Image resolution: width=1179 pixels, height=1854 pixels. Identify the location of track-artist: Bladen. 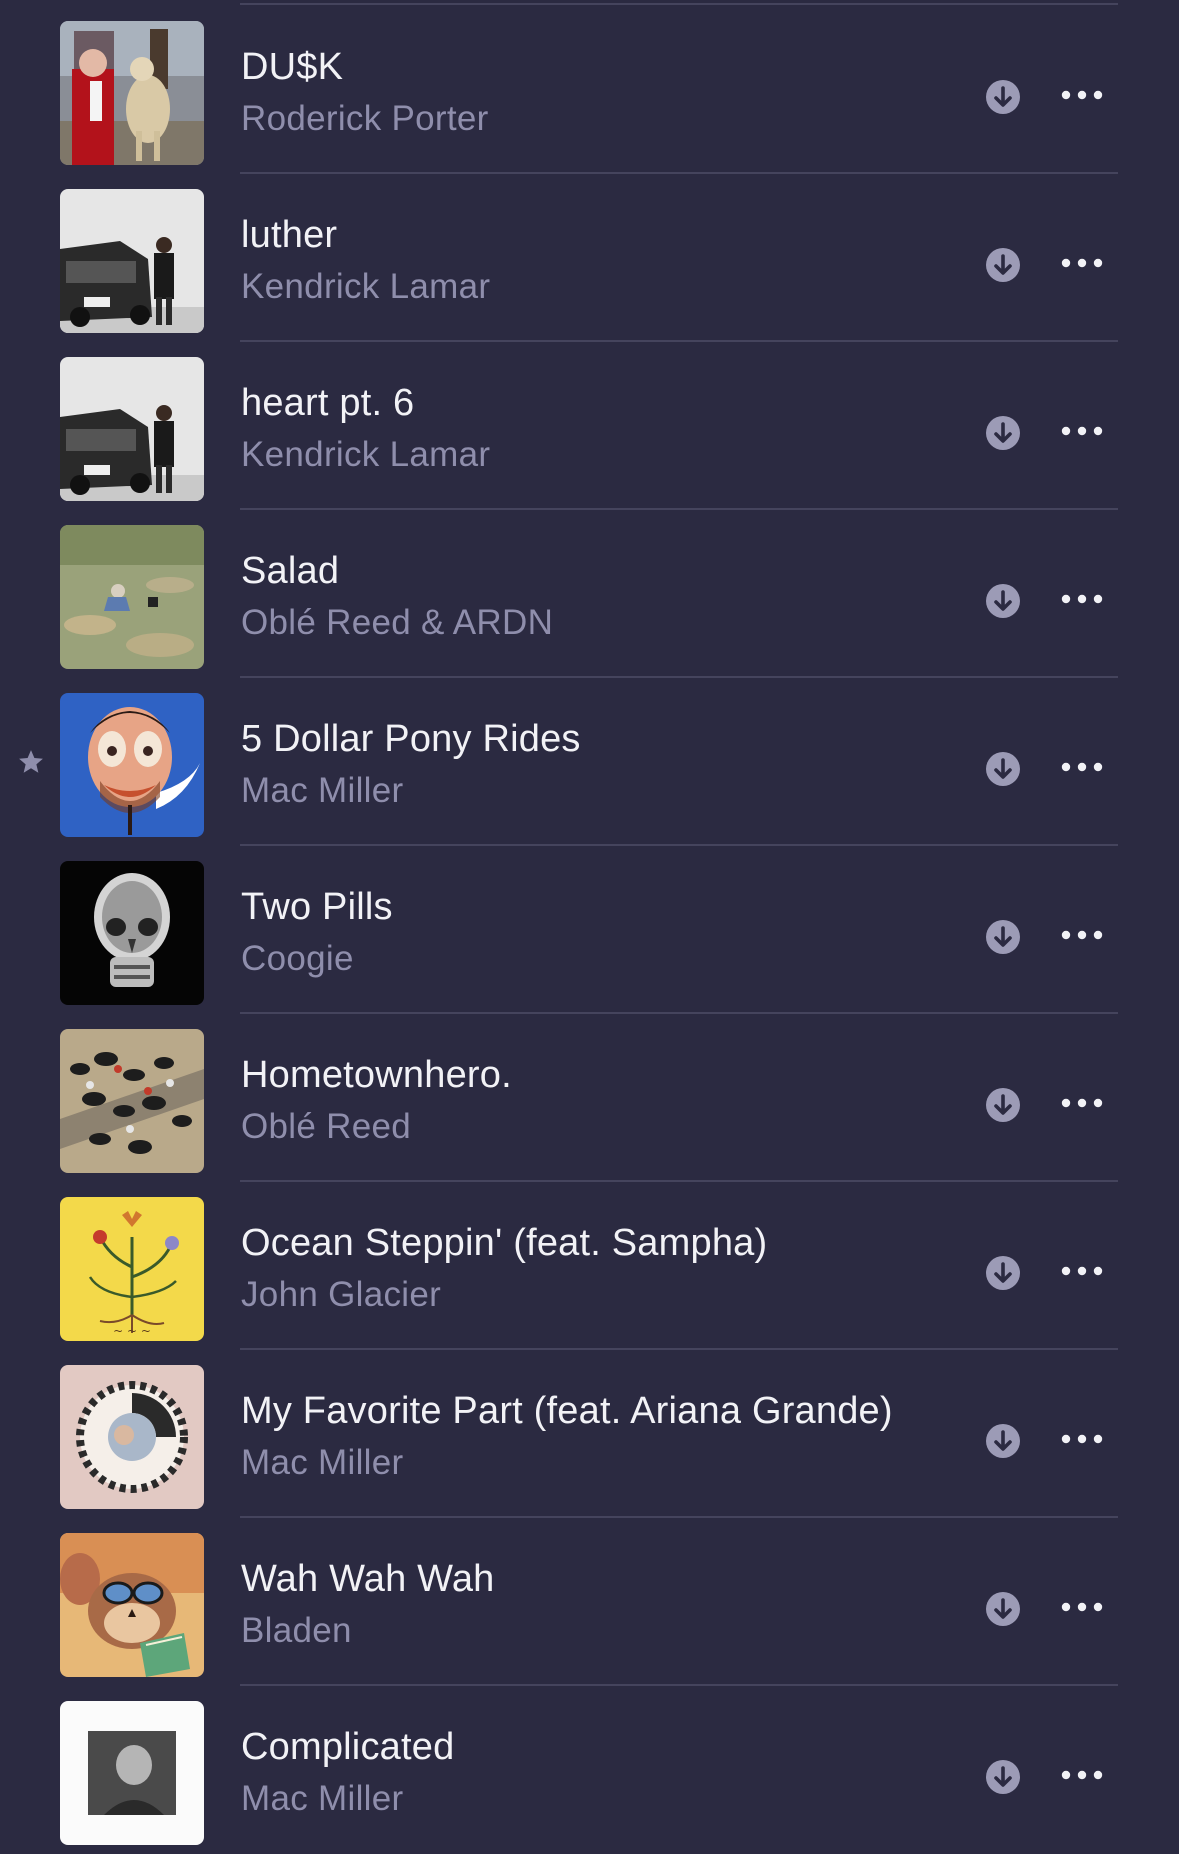
(296, 1630).